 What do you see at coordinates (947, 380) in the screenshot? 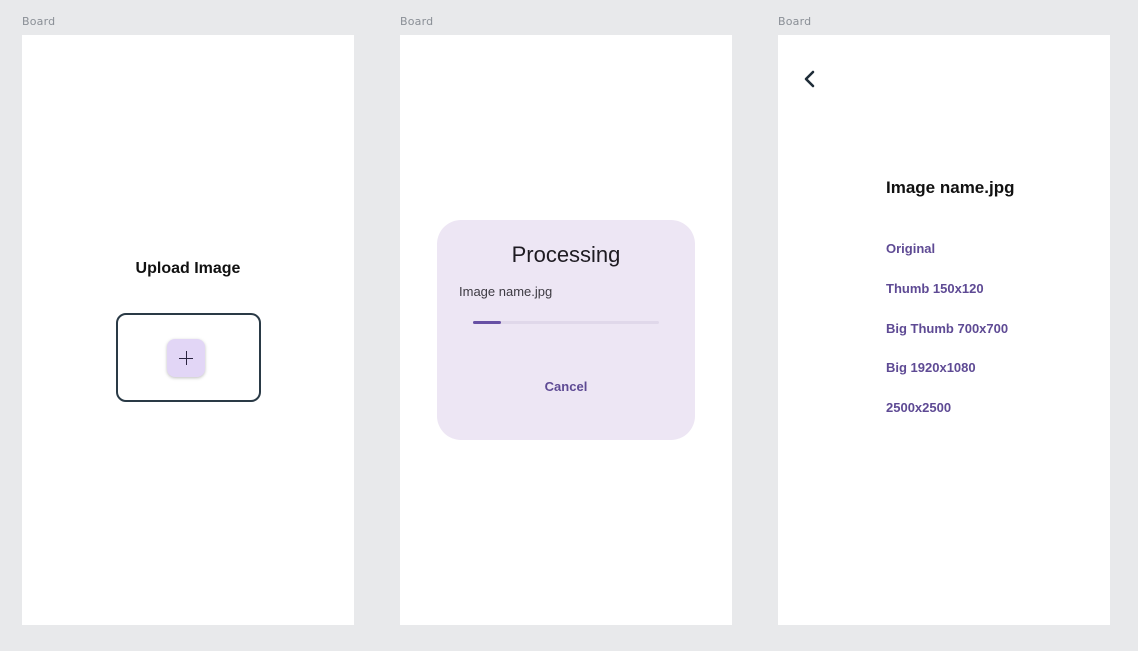
I see `size-option-big: Big 1920x1080` at bounding box center [947, 380].